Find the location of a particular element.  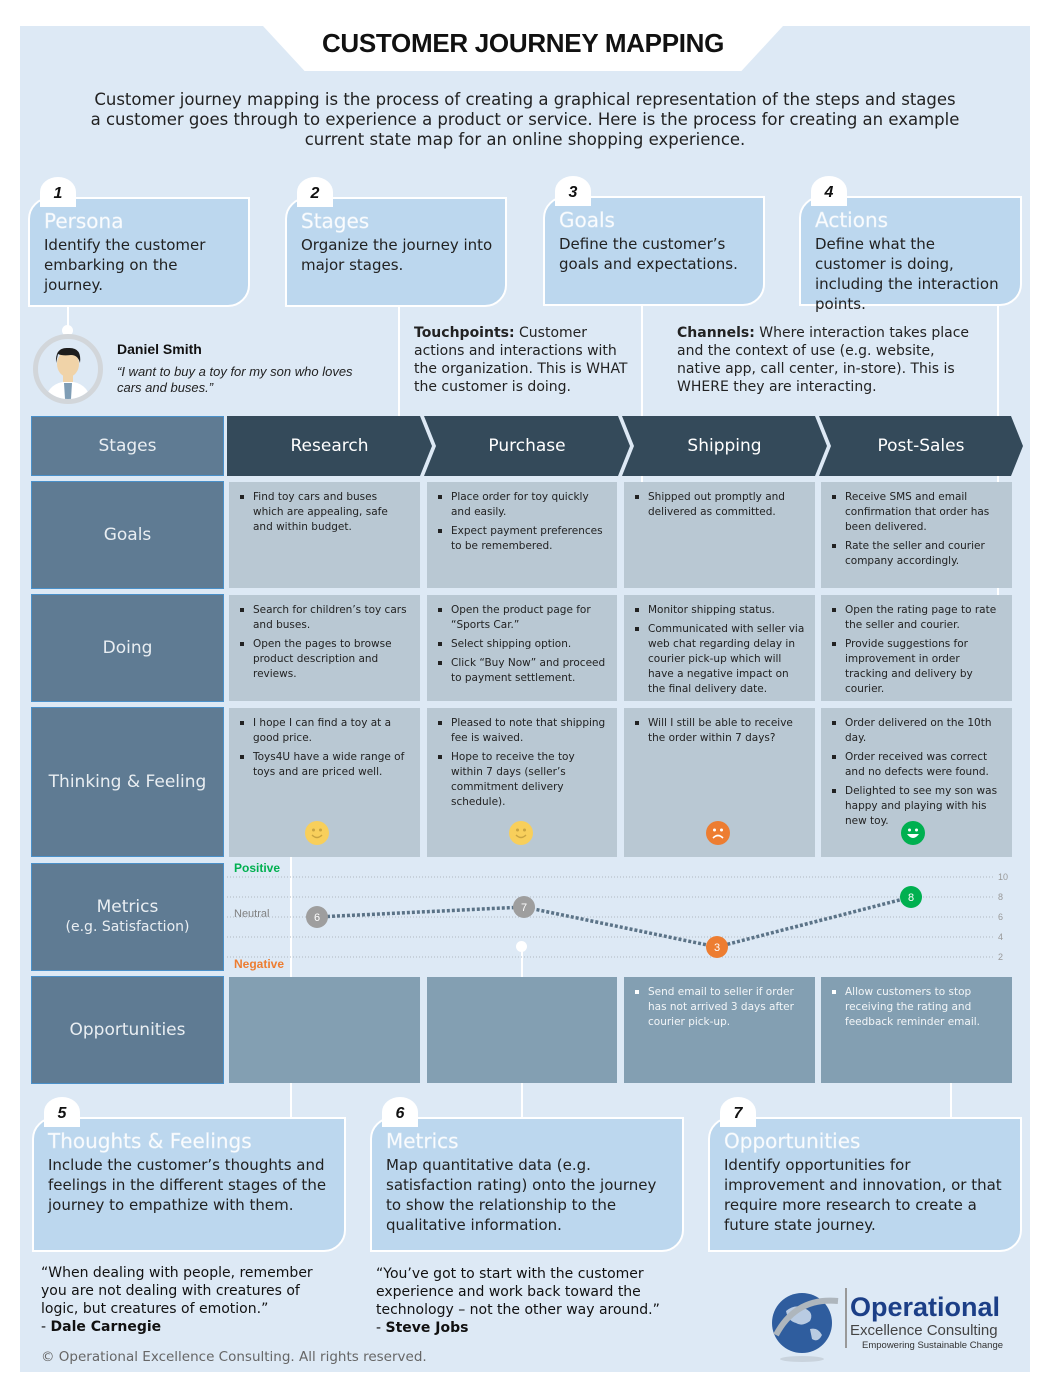

metrics-plot: 2 4 6 8 10 6 7 3 8 is located at coordinates (617, 917).